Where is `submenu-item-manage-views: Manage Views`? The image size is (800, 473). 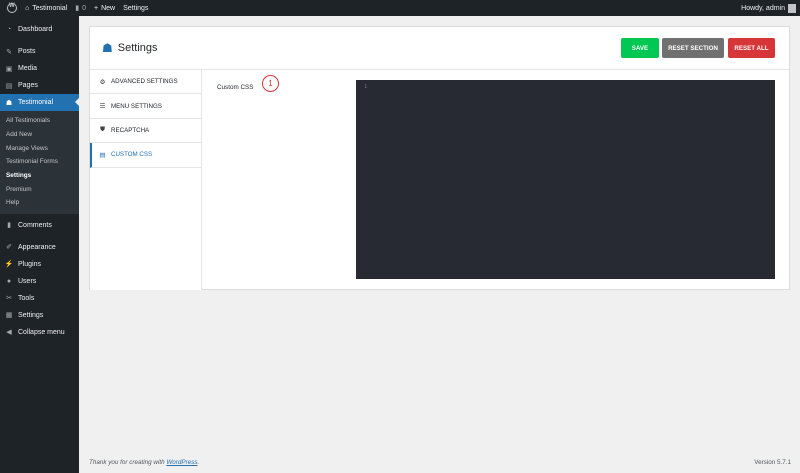 submenu-item-manage-views: Manage Views is located at coordinates (39, 148).